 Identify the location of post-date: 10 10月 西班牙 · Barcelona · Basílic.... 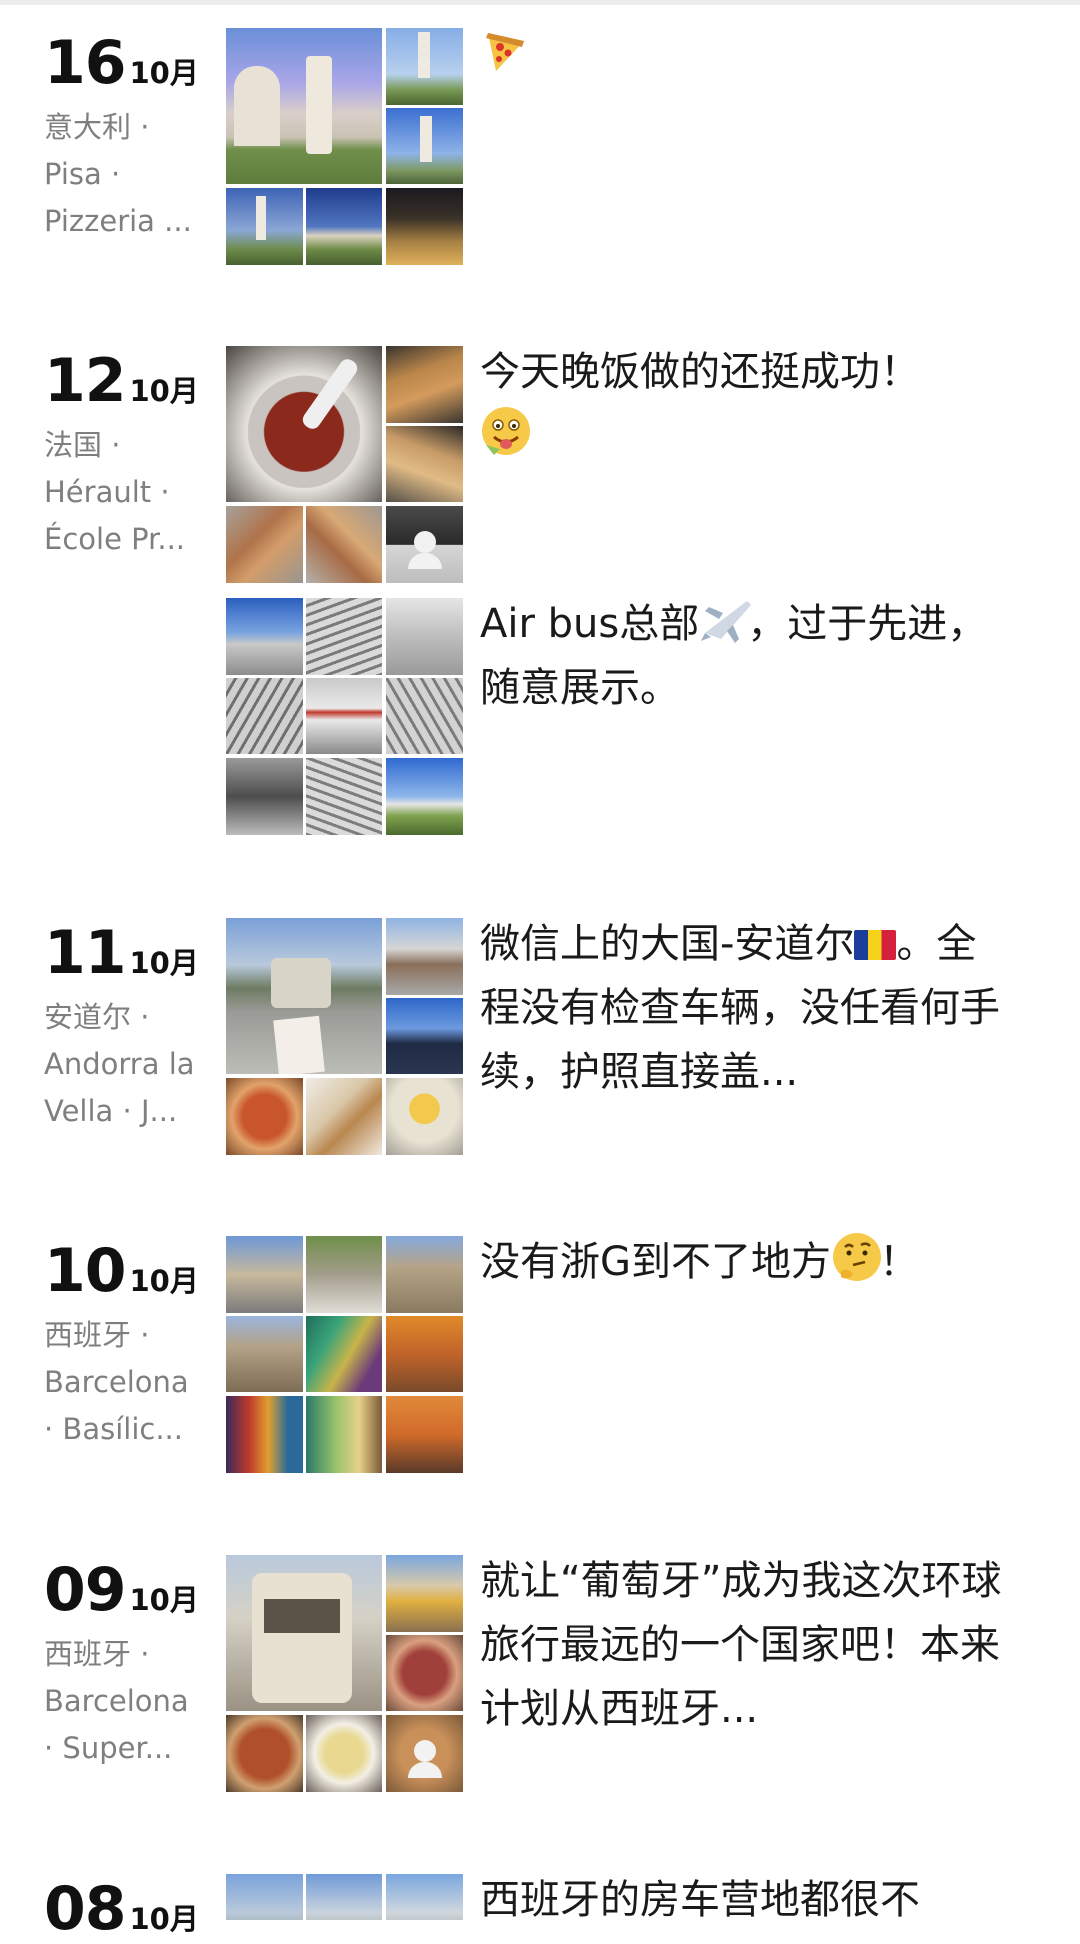
(129, 1344).